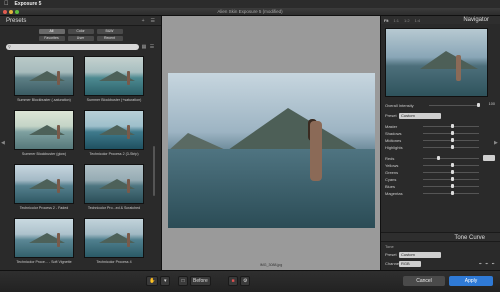 The height and width of the screenshot is (292, 500). Describe the element at coordinates (410, 263) in the screenshot. I see `channel-dropdown: RGB` at that location.